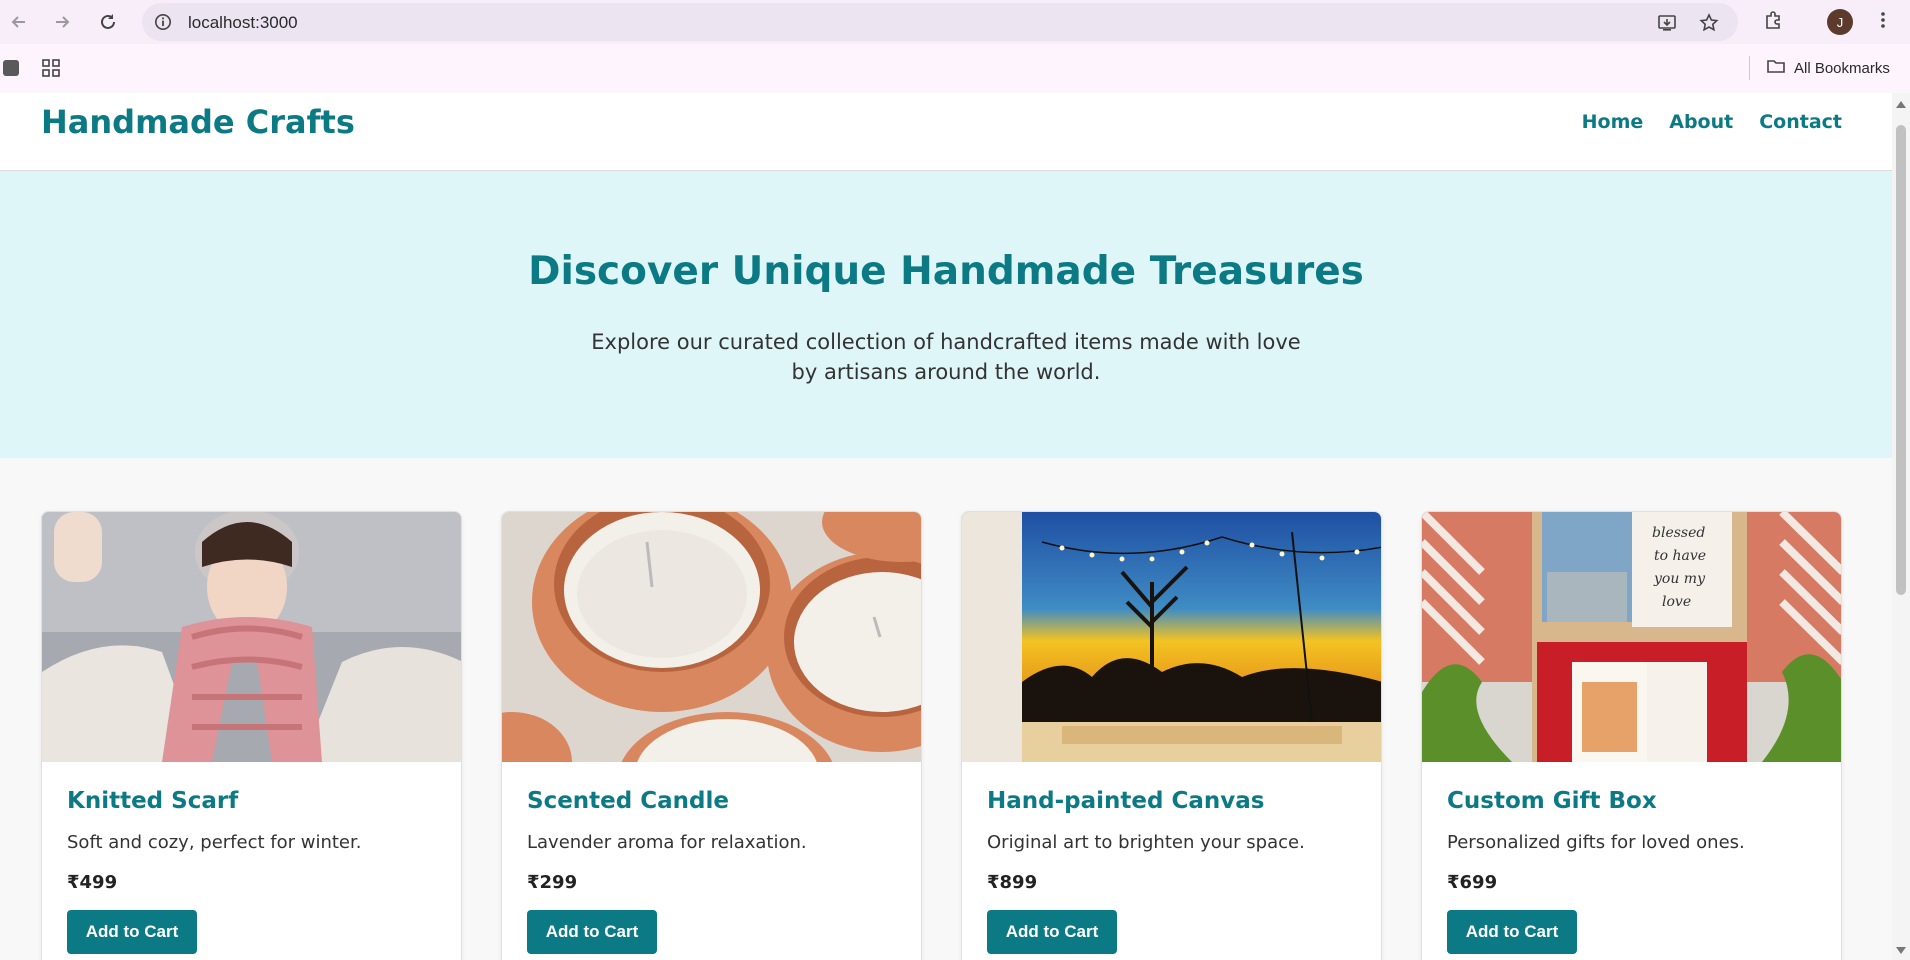  Describe the element at coordinates (1800, 122) in the screenshot. I see `nav-link-contact: Contact` at that location.